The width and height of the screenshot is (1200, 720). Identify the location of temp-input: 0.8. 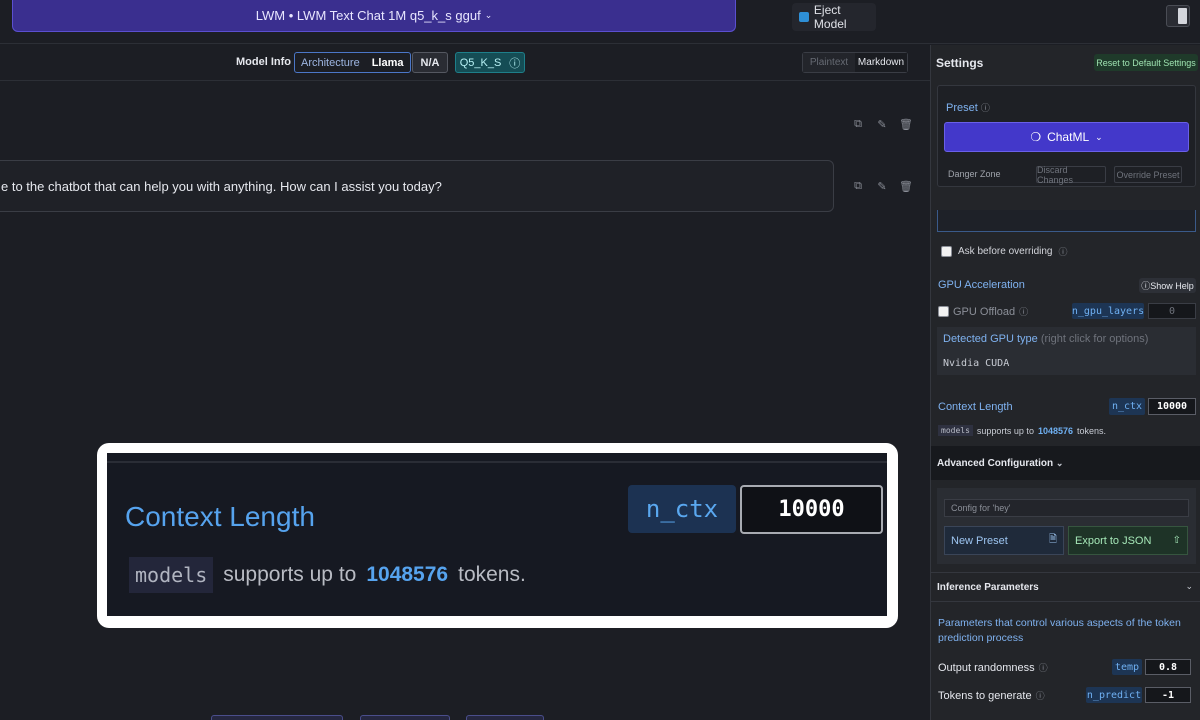
(1168, 667).